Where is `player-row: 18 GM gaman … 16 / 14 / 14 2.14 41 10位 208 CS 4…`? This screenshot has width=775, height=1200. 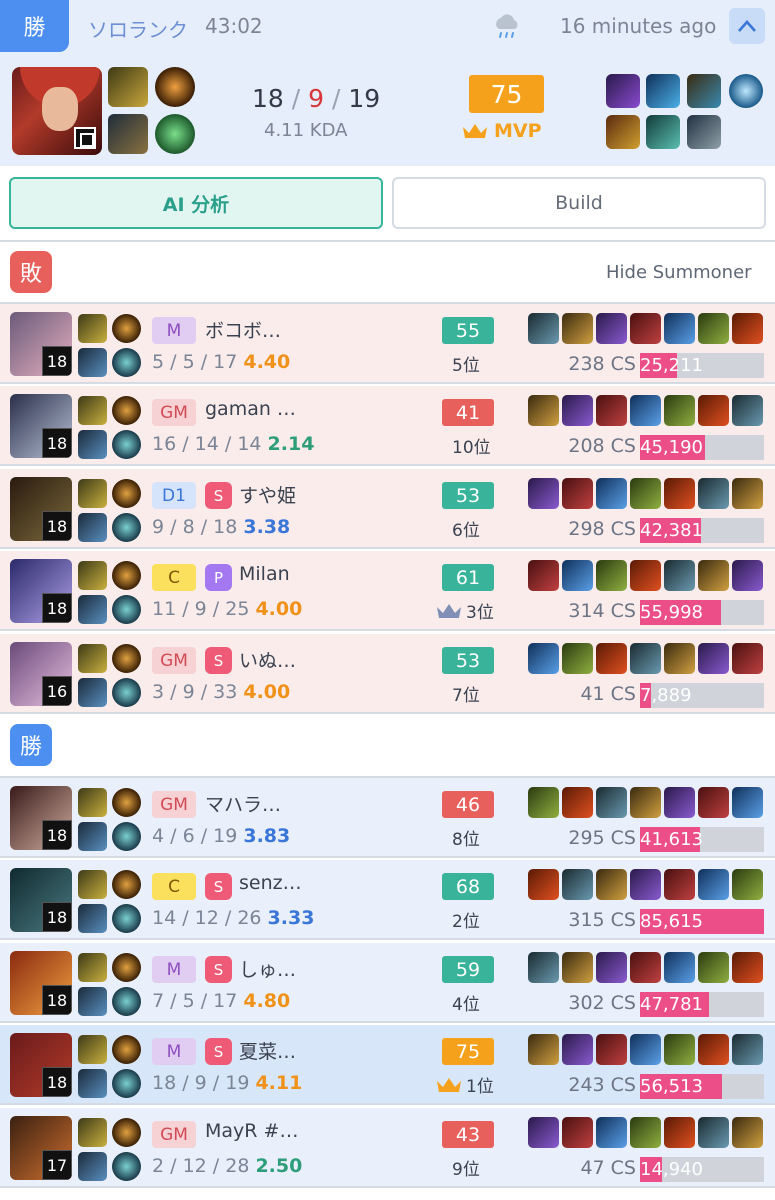
player-row: 18 GM gaman … 16 / 14 / 14 2.14 41 10位 208 CS 4… is located at coordinates (387, 426).